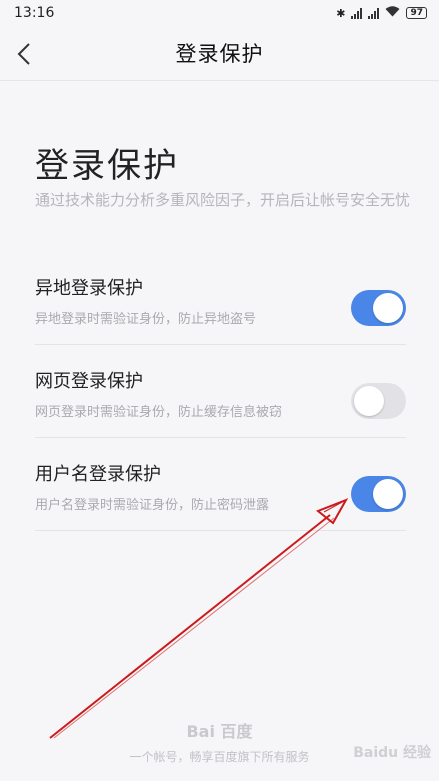 This screenshot has height=781, width=439. What do you see at coordinates (220, 391) in the screenshot?
I see `setting-row-web-login: 网页登录保护 网页登录时需验证身份，防止缓存信息被窃` at bounding box center [220, 391].